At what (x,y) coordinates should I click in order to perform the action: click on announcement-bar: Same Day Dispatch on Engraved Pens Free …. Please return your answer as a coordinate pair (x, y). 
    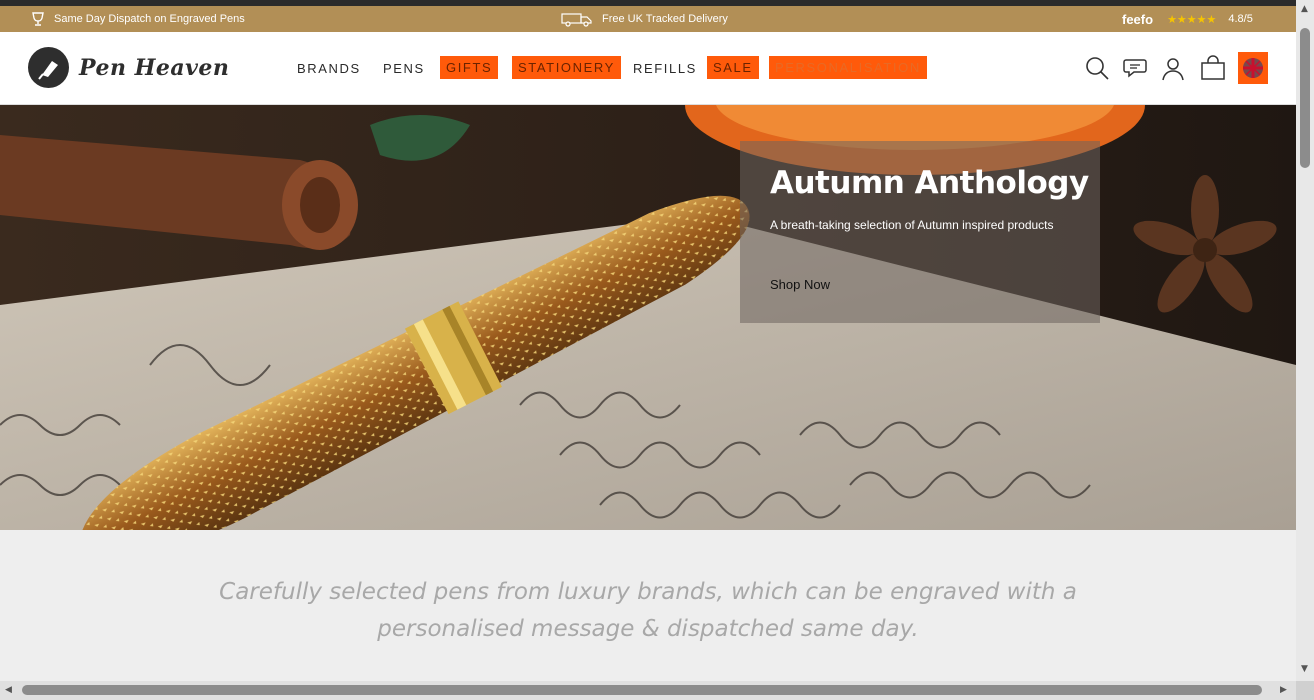
    Looking at the image, I should click on (648, 19).